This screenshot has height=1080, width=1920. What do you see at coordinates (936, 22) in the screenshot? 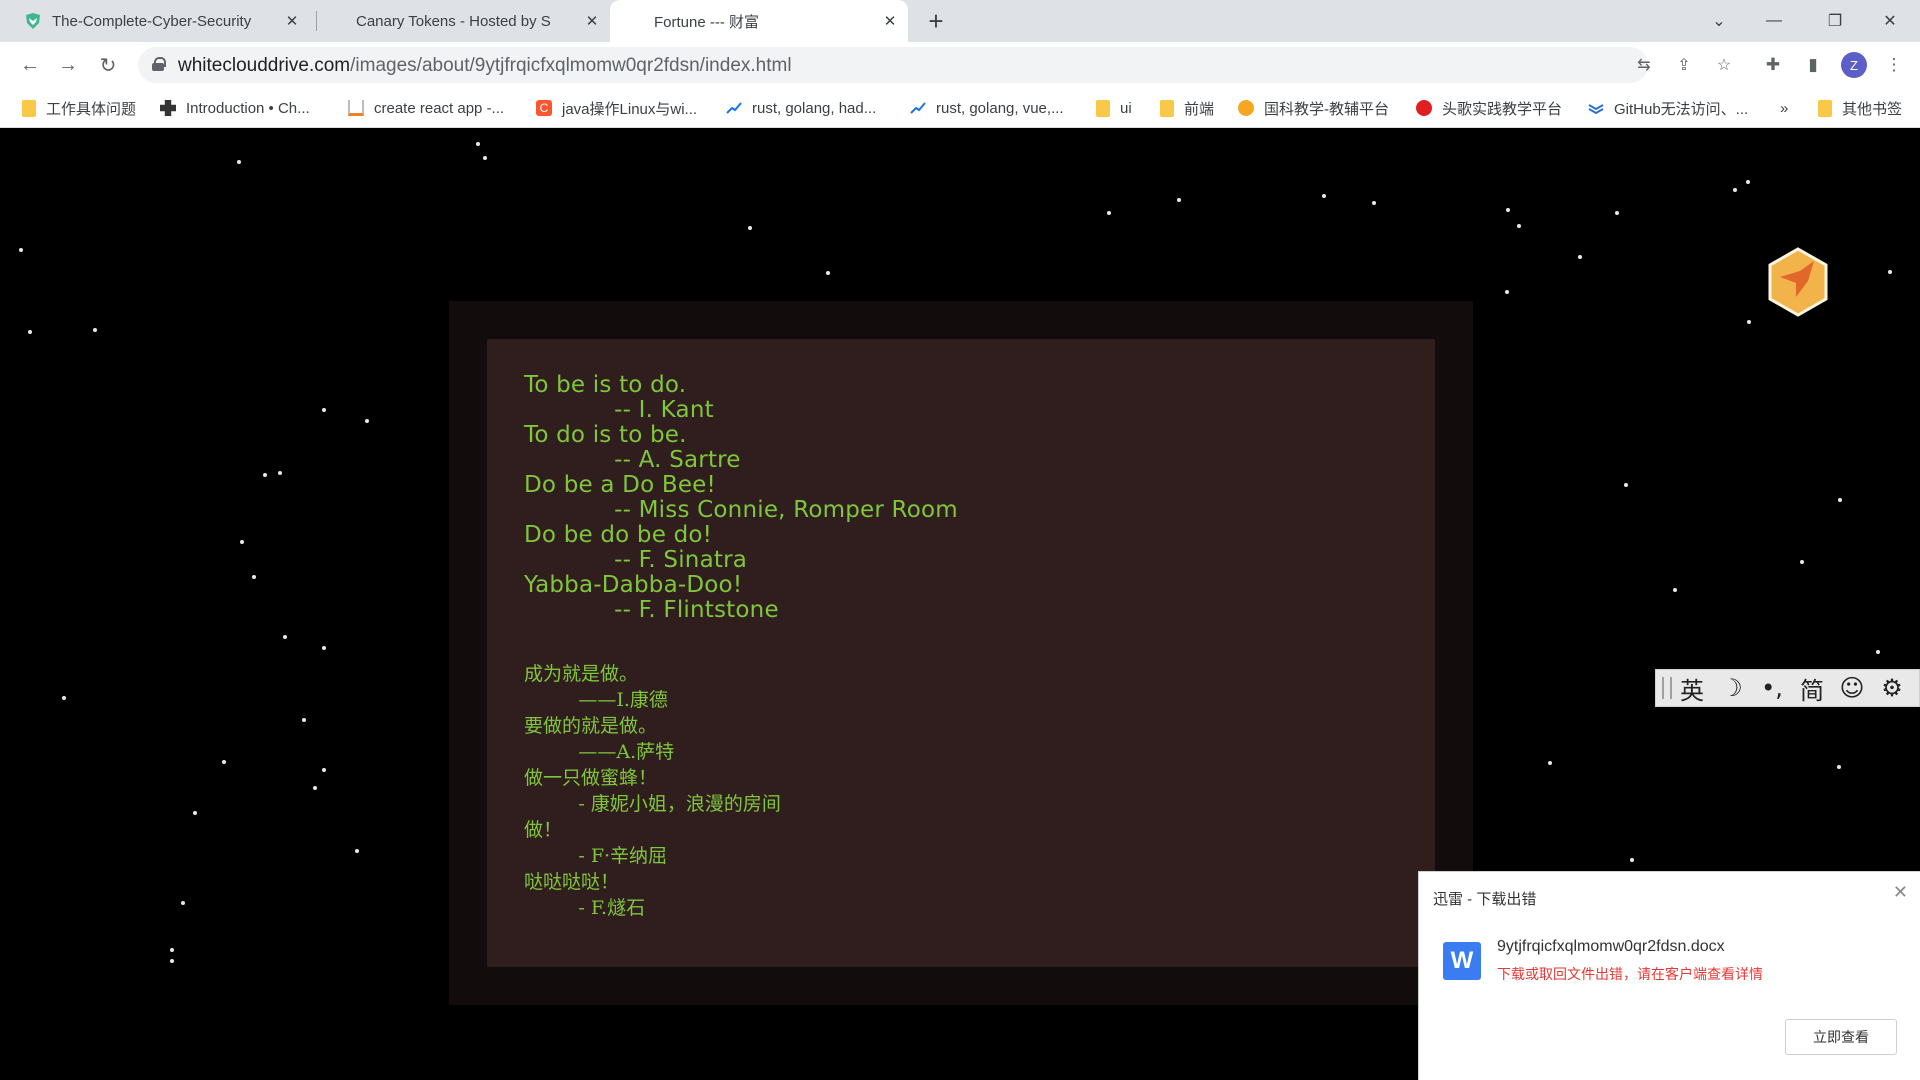
I see `new-tab-icon: +` at bounding box center [936, 22].